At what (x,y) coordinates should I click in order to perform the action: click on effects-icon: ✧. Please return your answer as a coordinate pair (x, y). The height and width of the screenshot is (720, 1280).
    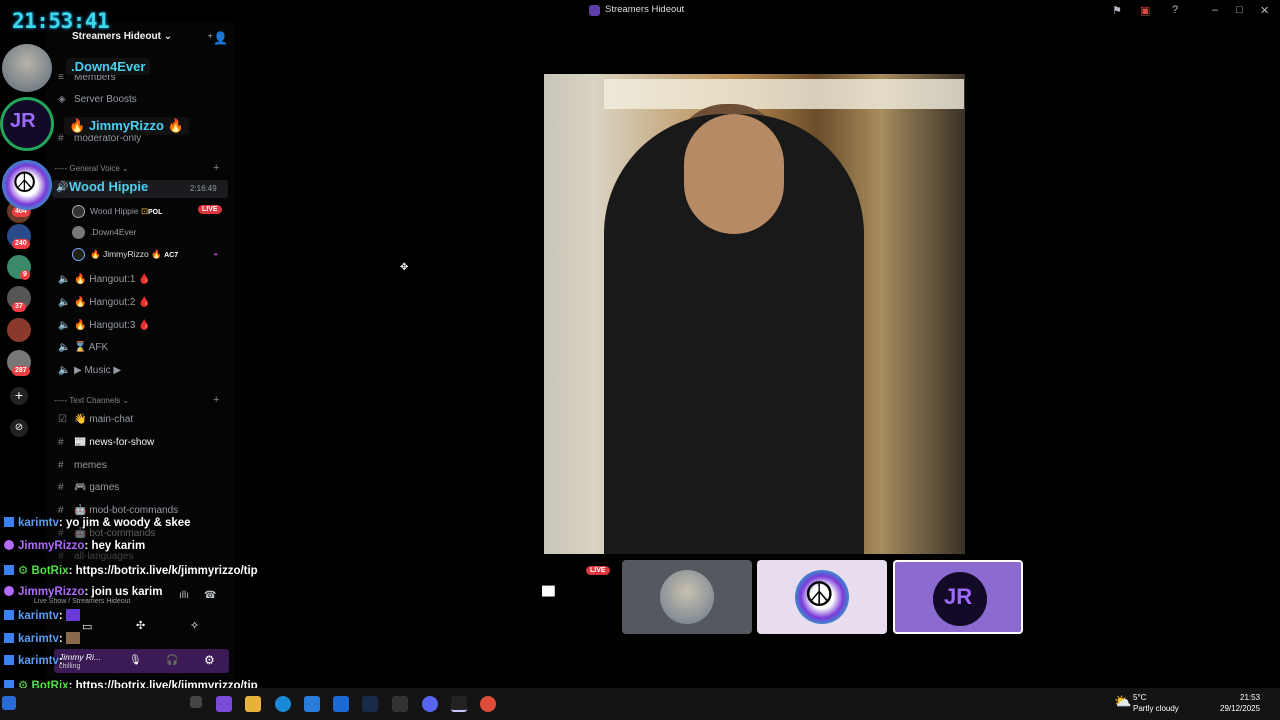
    Looking at the image, I should click on (194, 625).